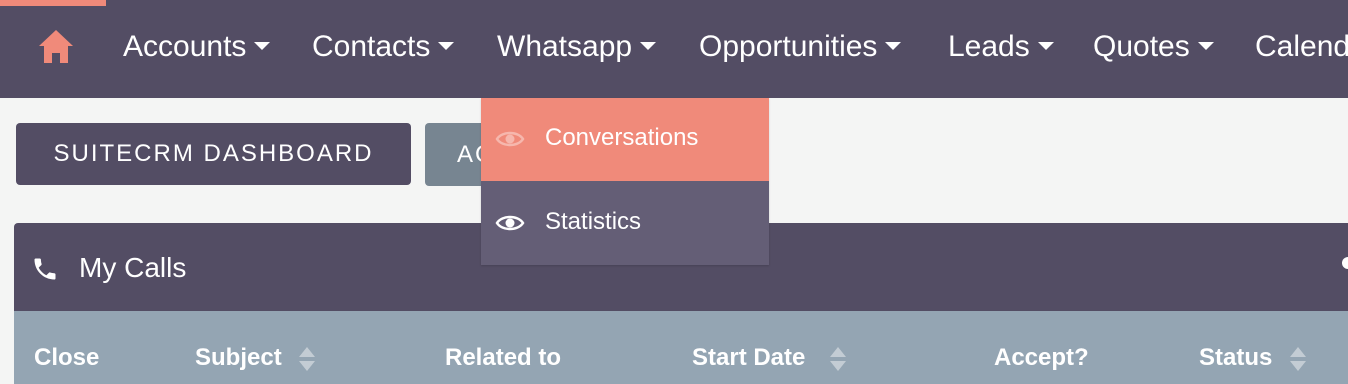 This screenshot has height=384, width=1348. What do you see at coordinates (989, 46) in the screenshot?
I see `nav-leads-label: Leads` at bounding box center [989, 46].